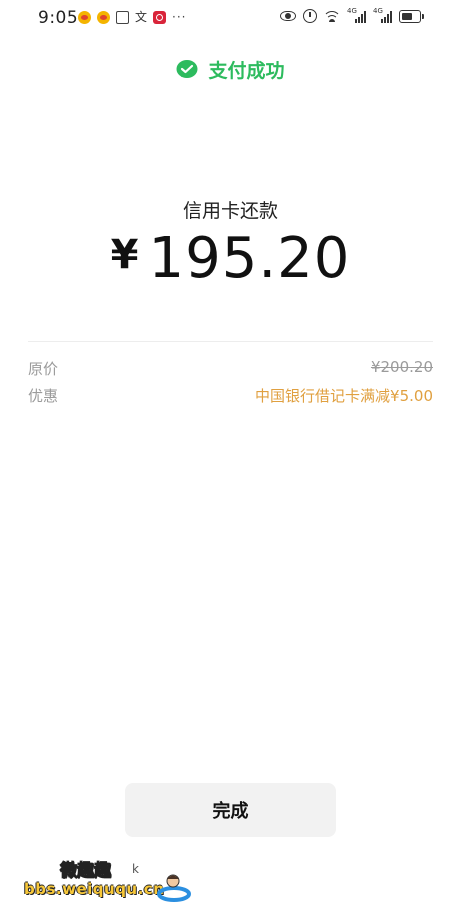  Describe the element at coordinates (135, 869) in the screenshot. I see `watermark-mark: k` at that location.